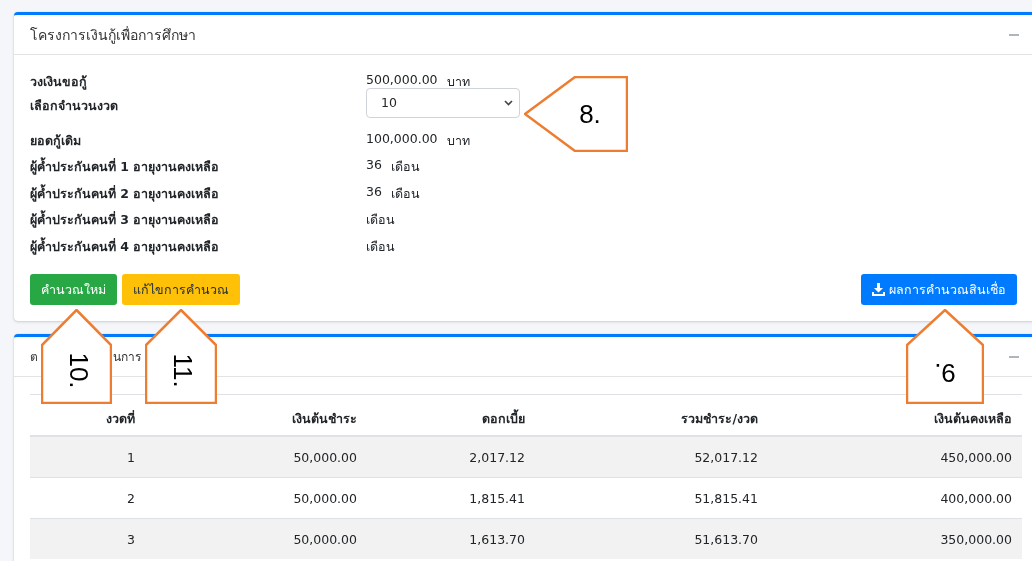  What do you see at coordinates (895, 457) in the screenshot?
I see `table-cell: 450,000.00` at bounding box center [895, 457].